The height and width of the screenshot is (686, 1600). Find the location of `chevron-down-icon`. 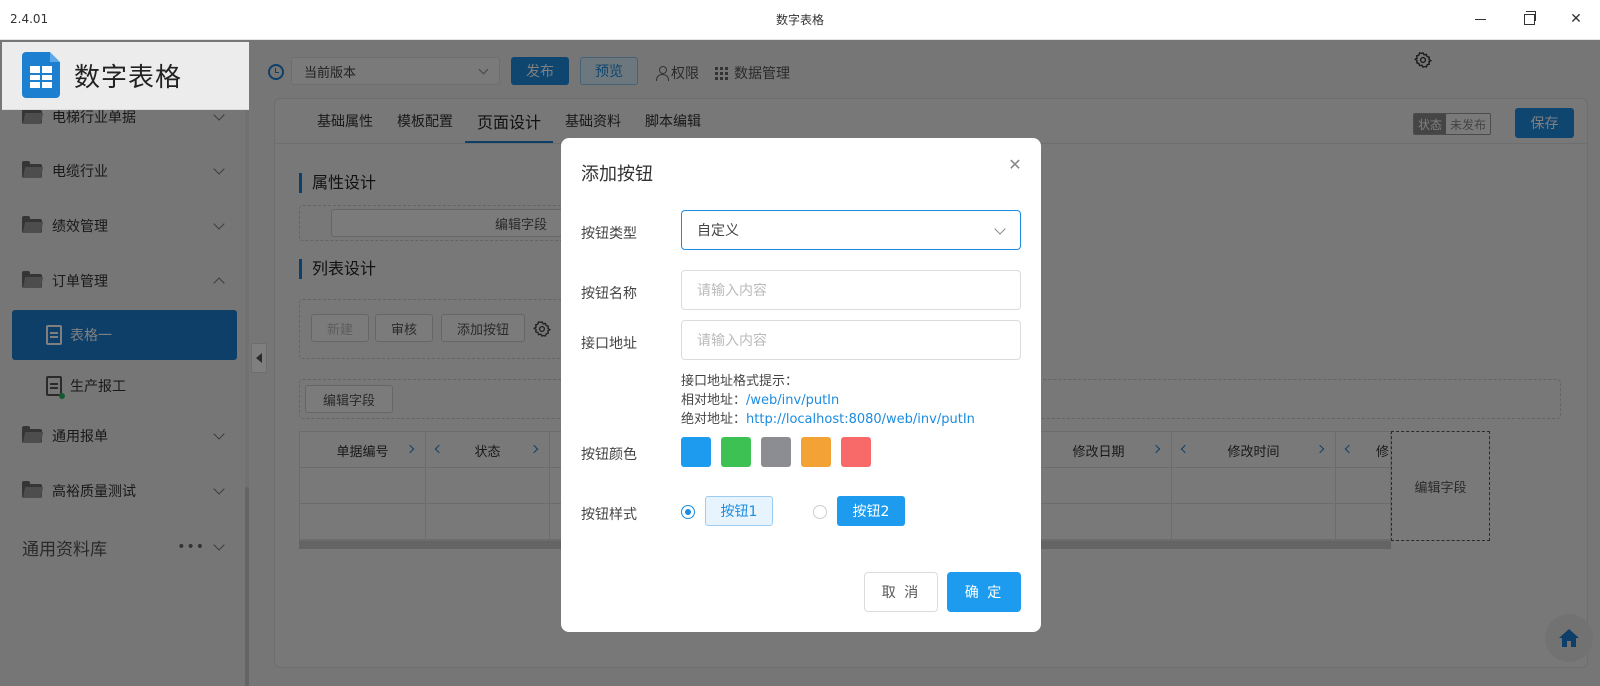

chevron-down-icon is located at coordinates (1000, 229).